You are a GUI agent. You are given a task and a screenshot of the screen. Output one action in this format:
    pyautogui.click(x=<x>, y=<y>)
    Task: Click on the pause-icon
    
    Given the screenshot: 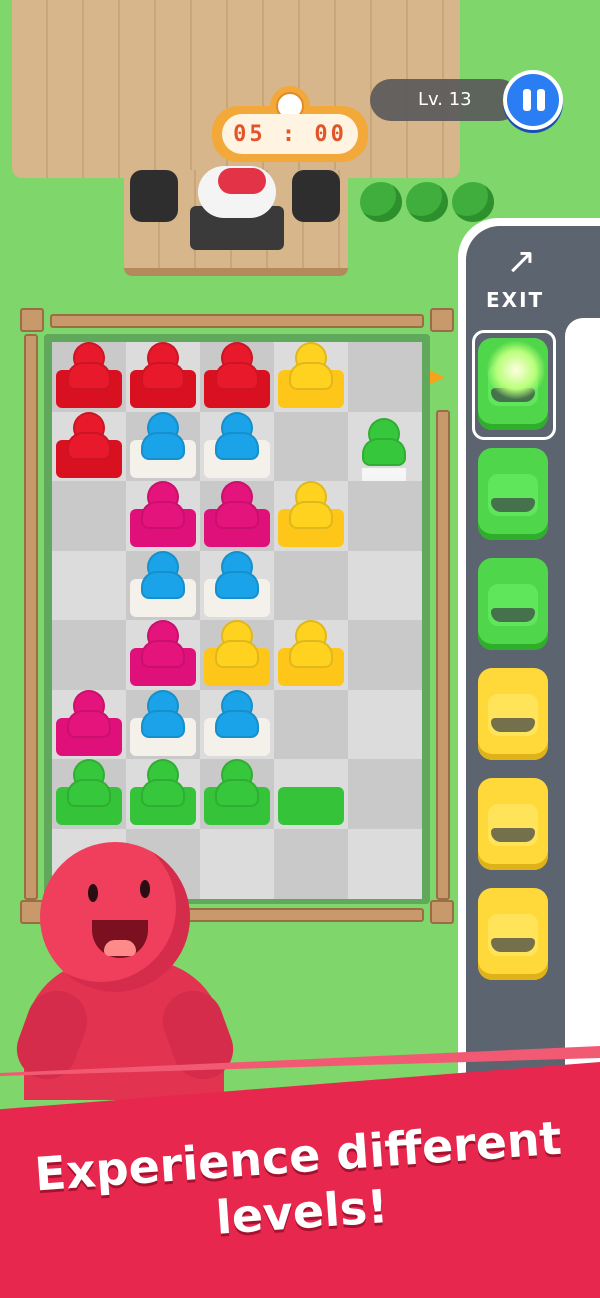 What is the action you would take?
    pyautogui.click(x=527, y=100)
    